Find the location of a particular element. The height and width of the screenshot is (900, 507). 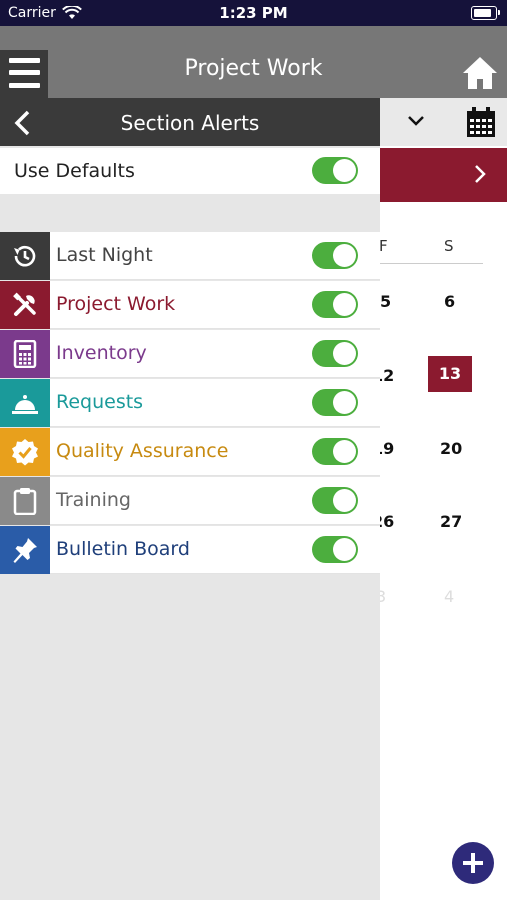

inventory-toggle is located at coordinates (335, 353).